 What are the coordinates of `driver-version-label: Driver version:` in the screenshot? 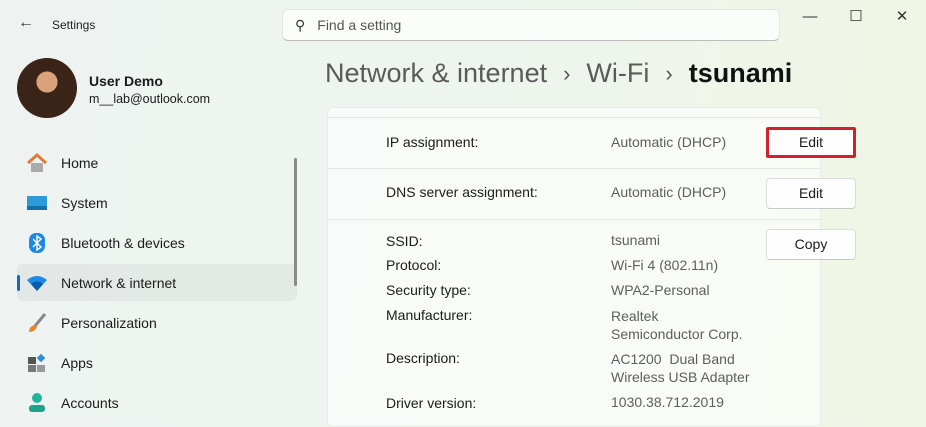 It's located at (431, 403).